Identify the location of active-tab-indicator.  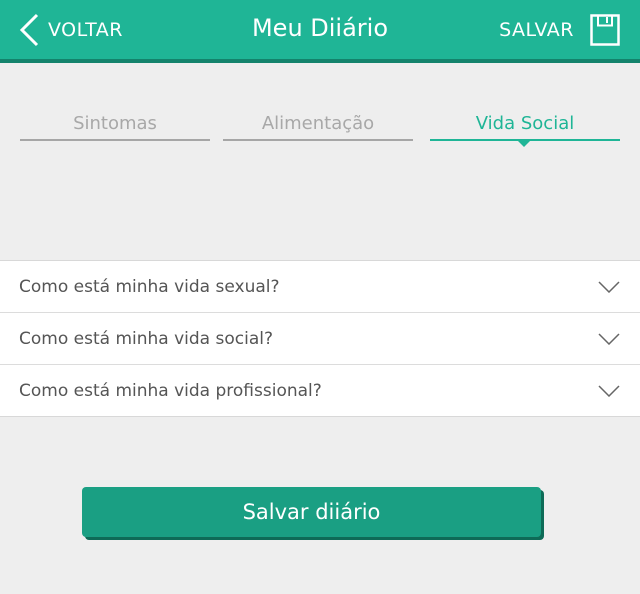
(524, 143).